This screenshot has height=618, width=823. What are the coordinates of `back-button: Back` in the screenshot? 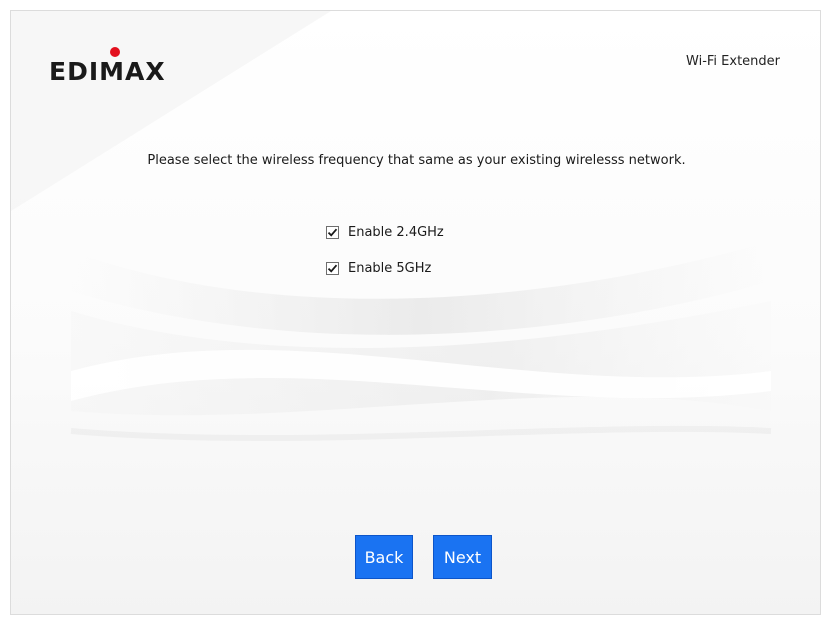 It's located at (384, 557).